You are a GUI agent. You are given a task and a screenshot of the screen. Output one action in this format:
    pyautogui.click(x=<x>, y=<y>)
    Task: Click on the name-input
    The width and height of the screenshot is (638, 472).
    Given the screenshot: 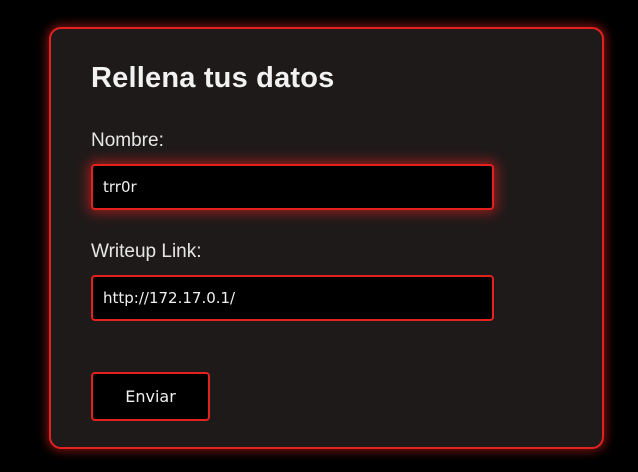 What is the action you would take?
    pyautogui.click(x=292, y=187)
    